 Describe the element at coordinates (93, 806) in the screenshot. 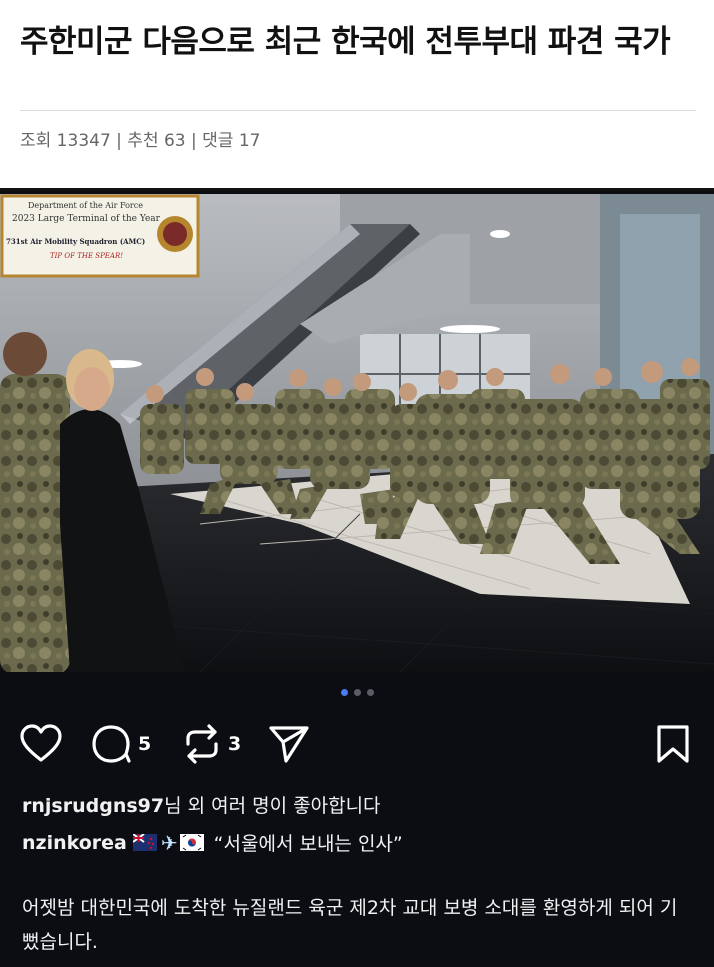

I see `liker-username: rnjsrudgns97` at that location.